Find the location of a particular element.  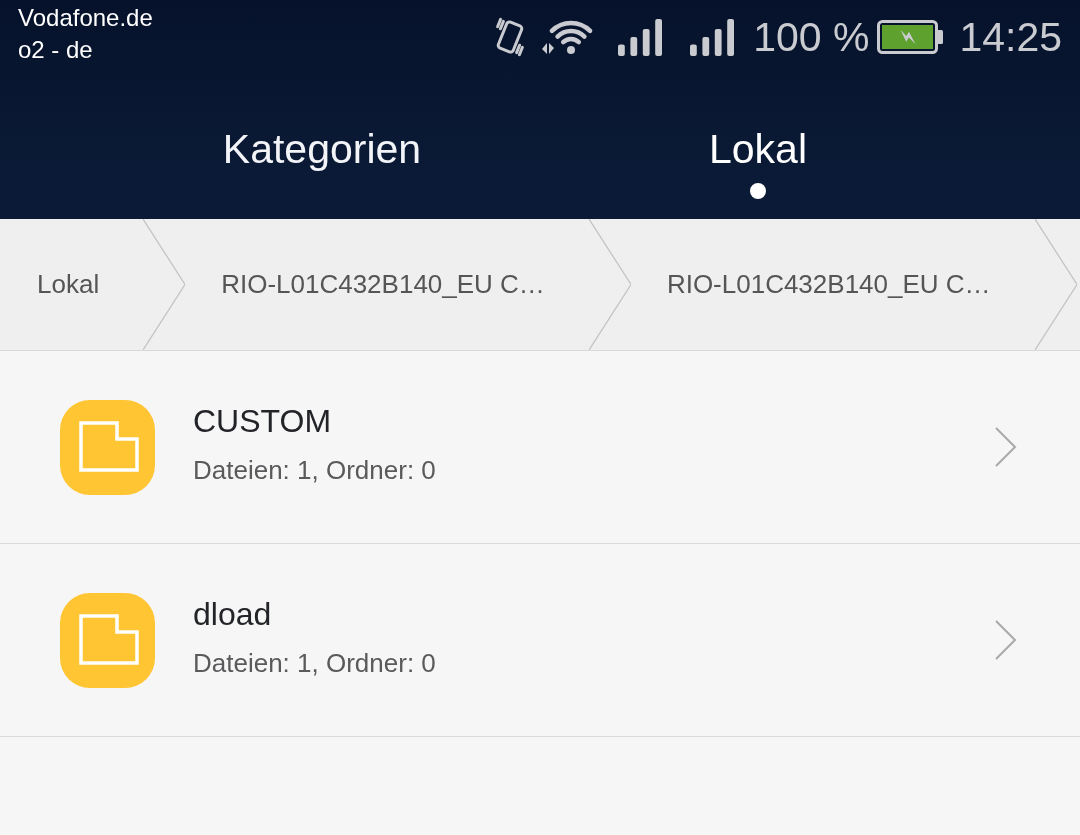

tab: Lokal is located at coordinates (758, 147).